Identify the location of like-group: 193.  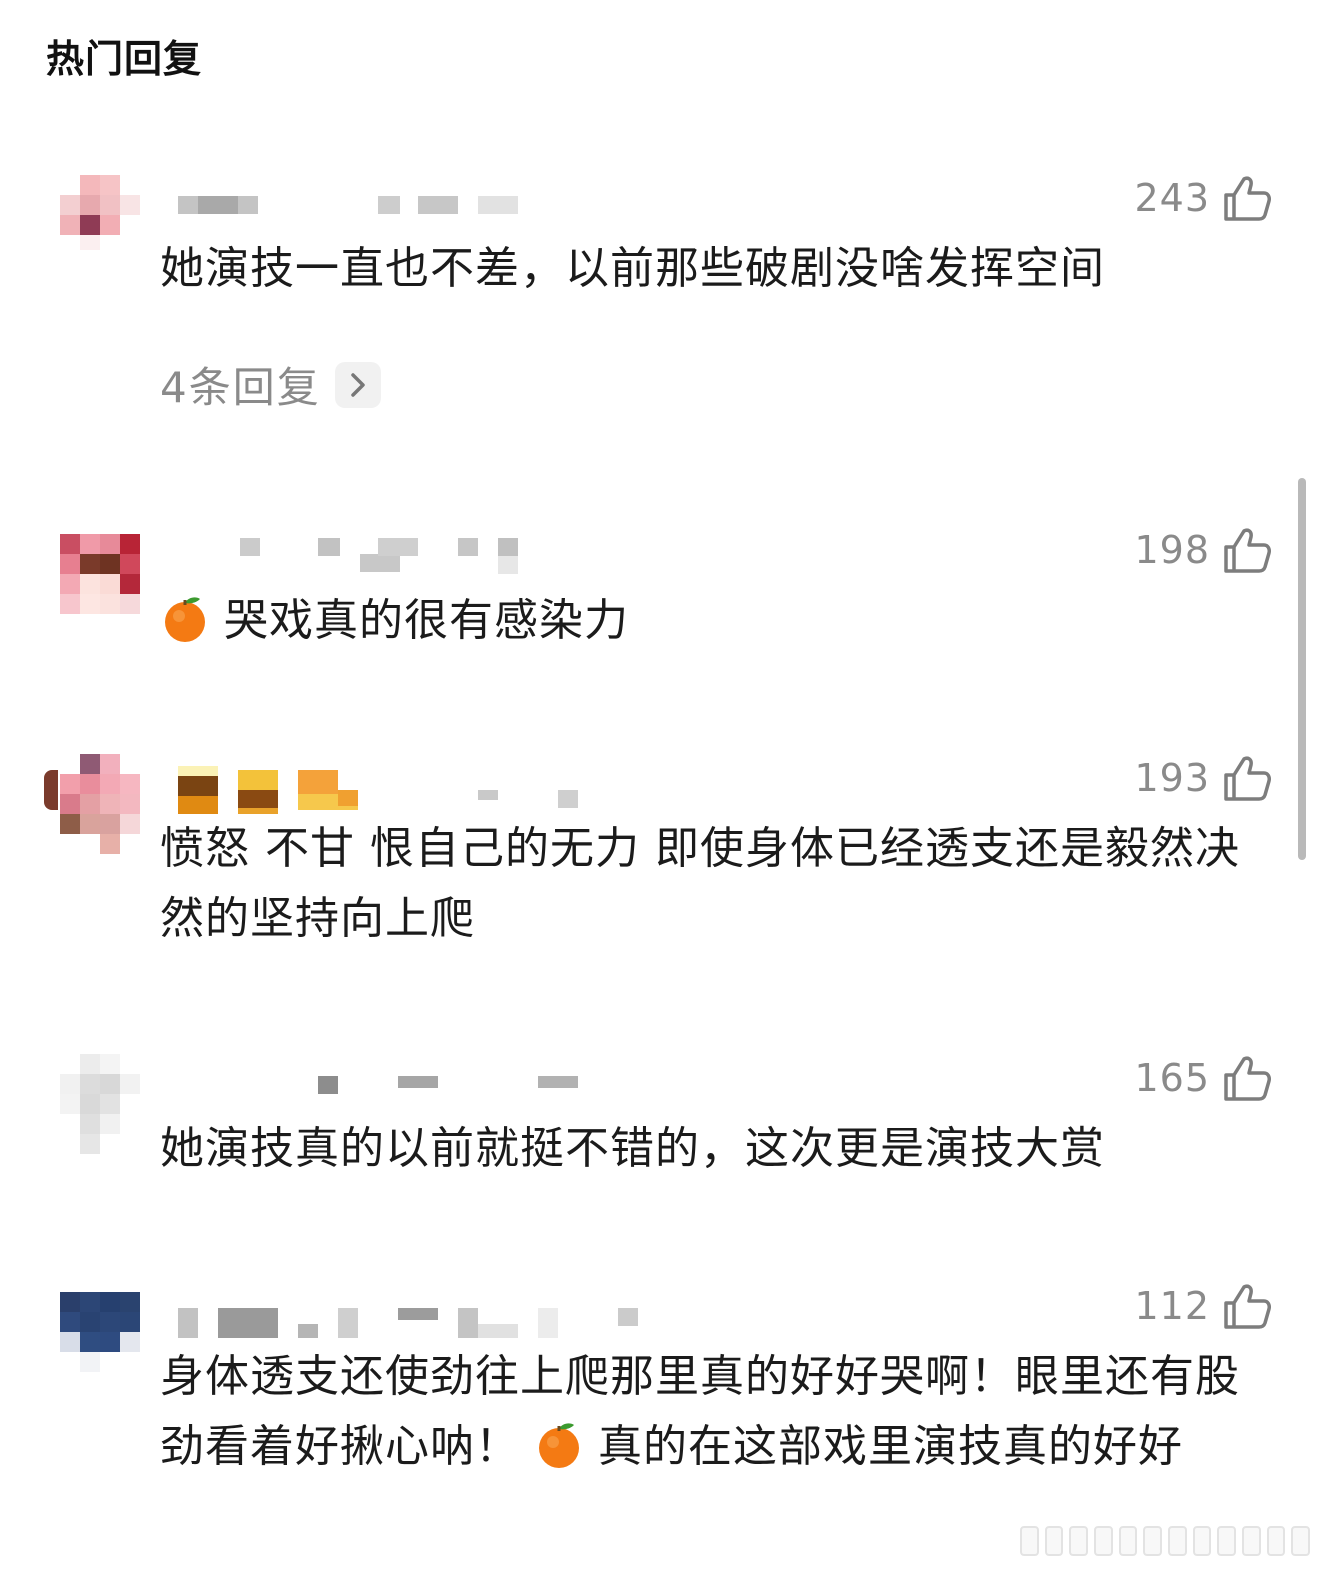
(1203, 778).